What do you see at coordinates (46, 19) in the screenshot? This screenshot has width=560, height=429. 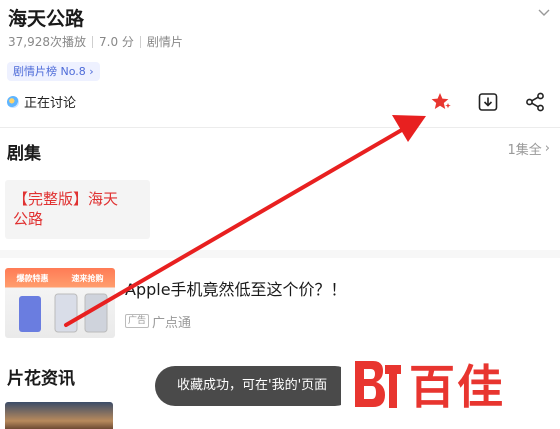 I see `video-title: 海天公路` at bounding box center [46, 19].